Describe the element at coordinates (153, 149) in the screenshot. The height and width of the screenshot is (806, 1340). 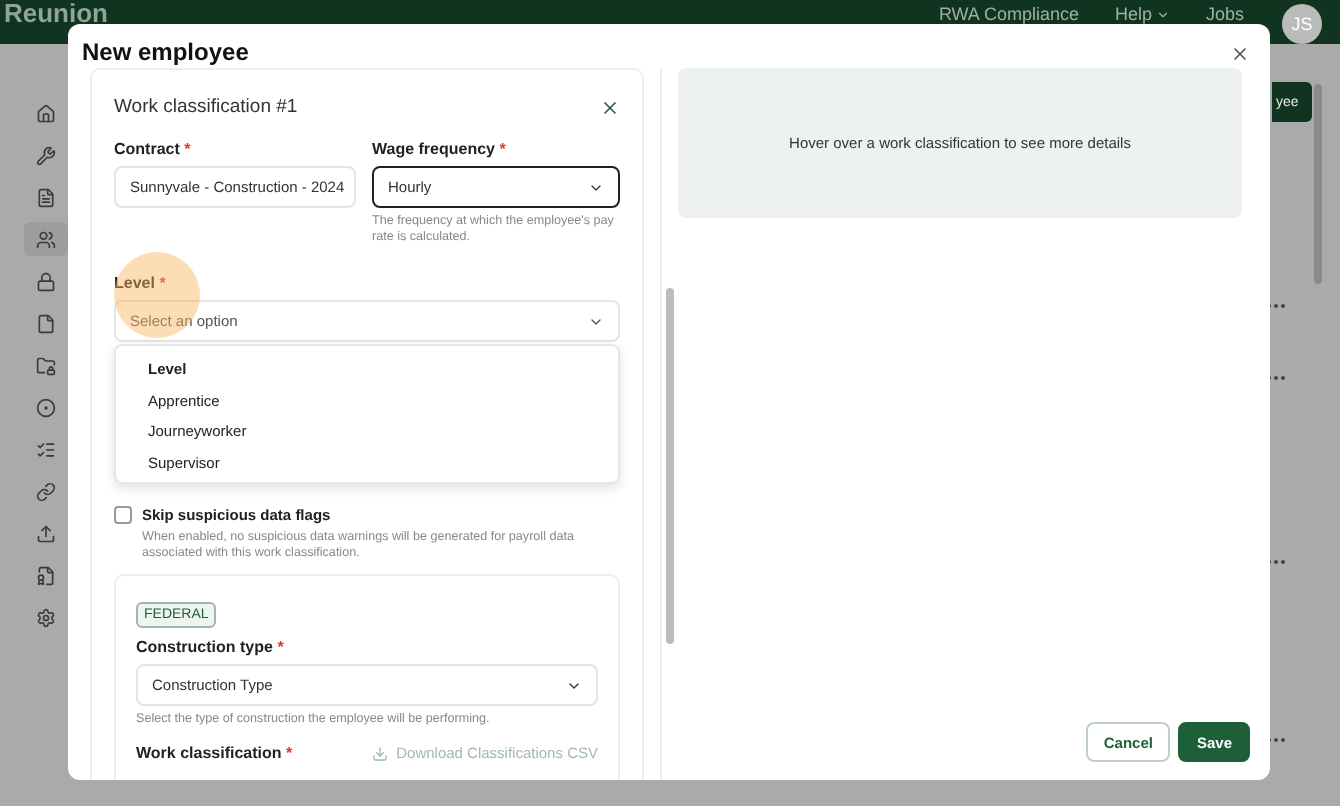
I see `field-label: Contract *` at that location.